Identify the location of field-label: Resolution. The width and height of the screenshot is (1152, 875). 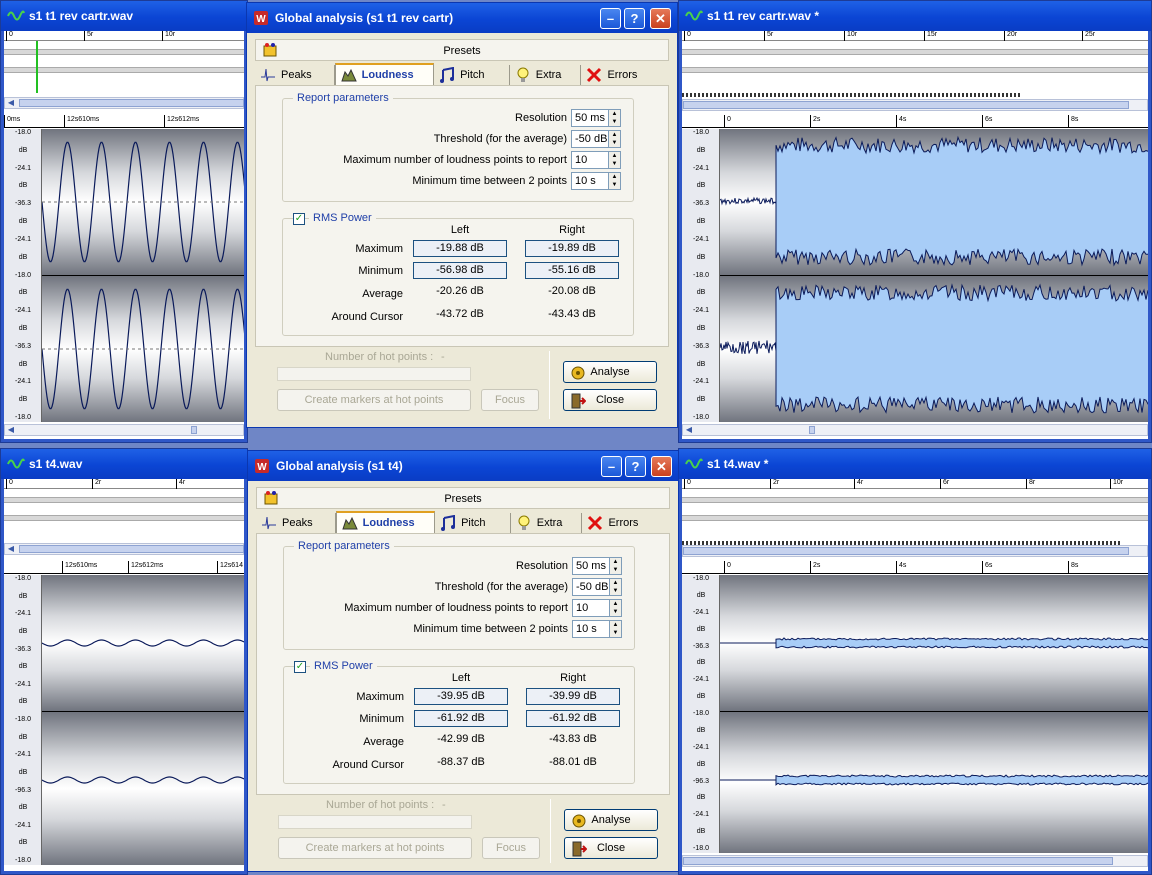
(541, 118).